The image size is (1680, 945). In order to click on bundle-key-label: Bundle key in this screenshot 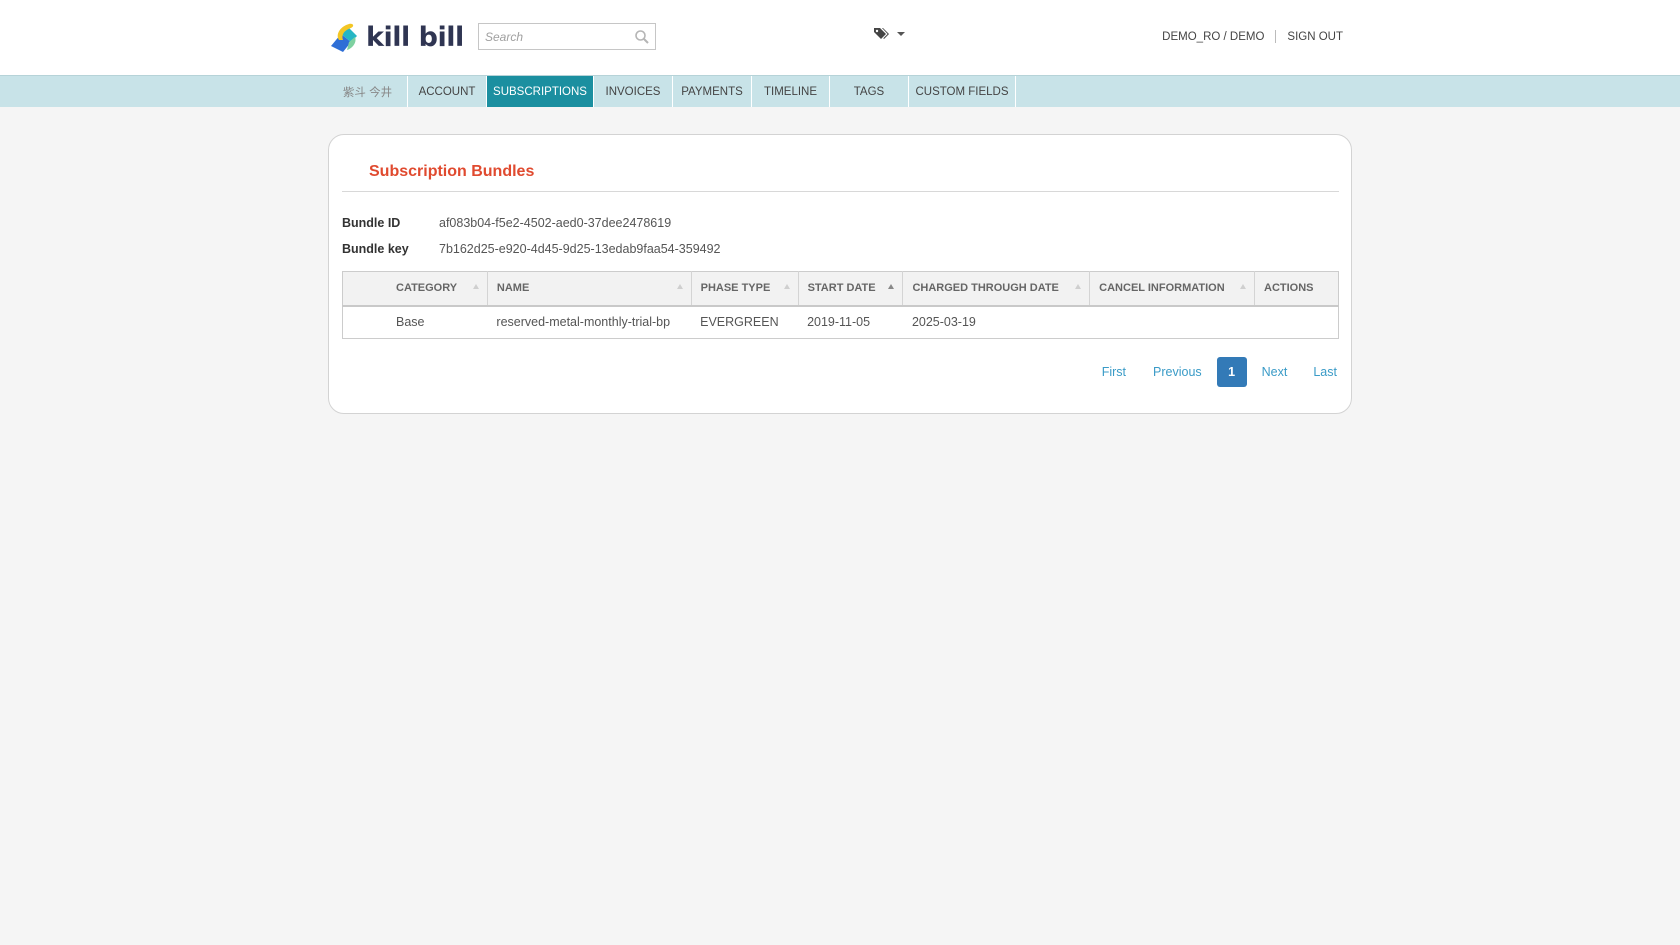, I will do `click(375, 249)`.